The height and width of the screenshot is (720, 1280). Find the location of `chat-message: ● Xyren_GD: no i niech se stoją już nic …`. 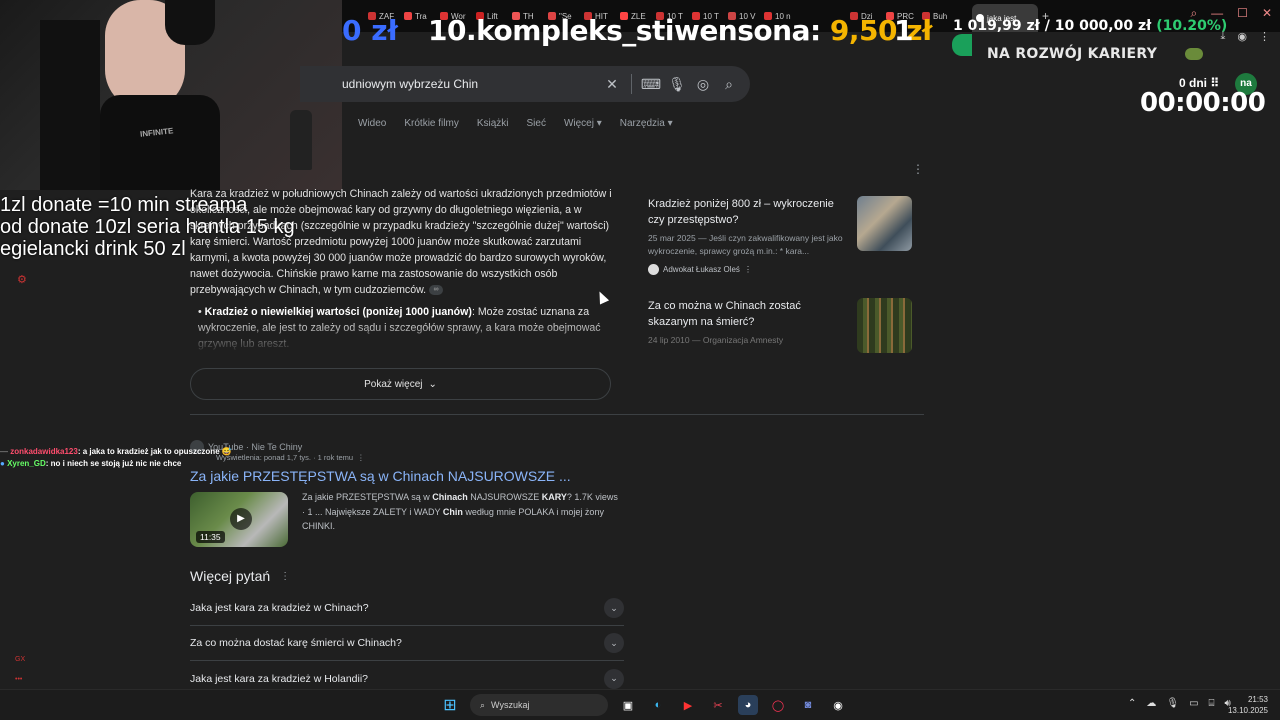

chat-message: ● Xyren_GD: no i niech se stoją już nic … is located at coordinates (116, 464).